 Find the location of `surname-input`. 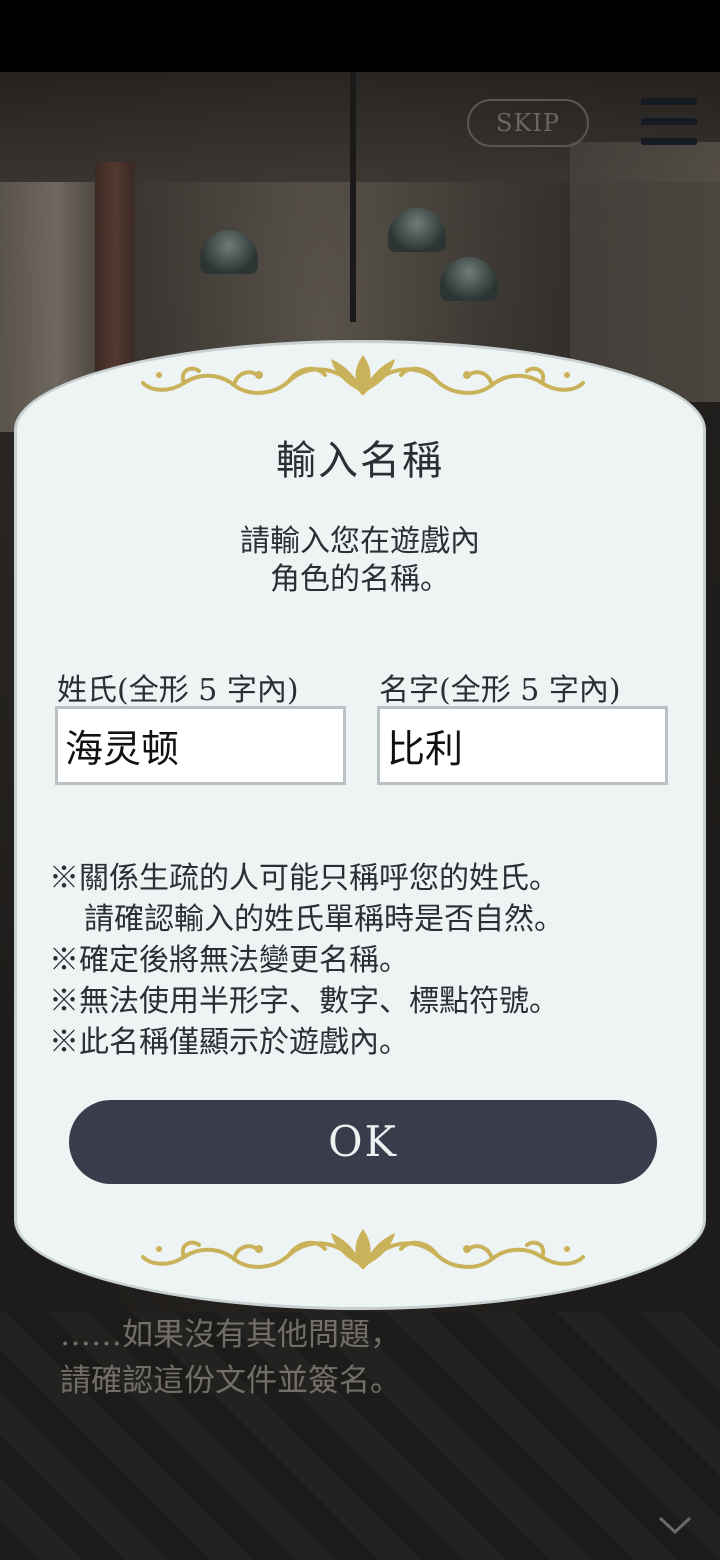

surname-input is located at coordinates (200, 745).